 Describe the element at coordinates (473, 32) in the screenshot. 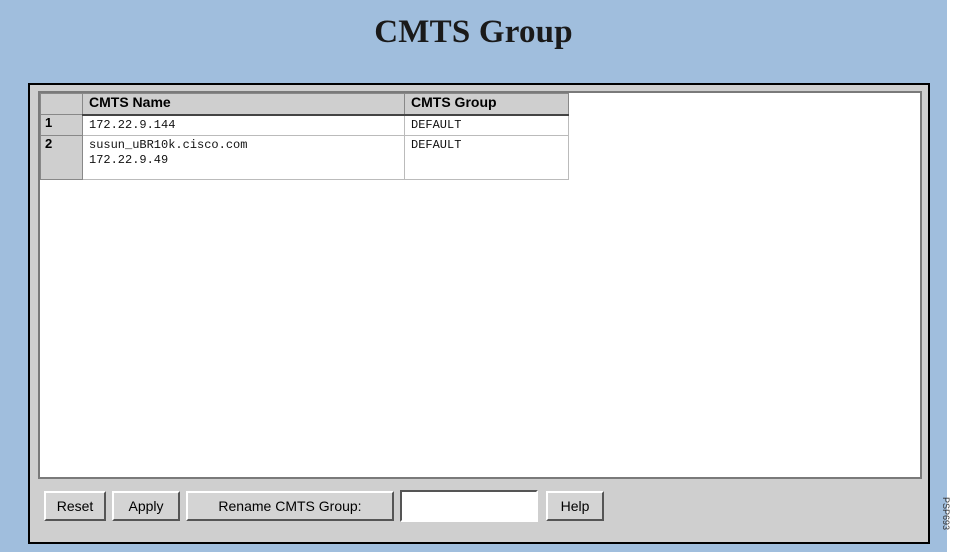

I see `page-title: CMTS Group` at that location.